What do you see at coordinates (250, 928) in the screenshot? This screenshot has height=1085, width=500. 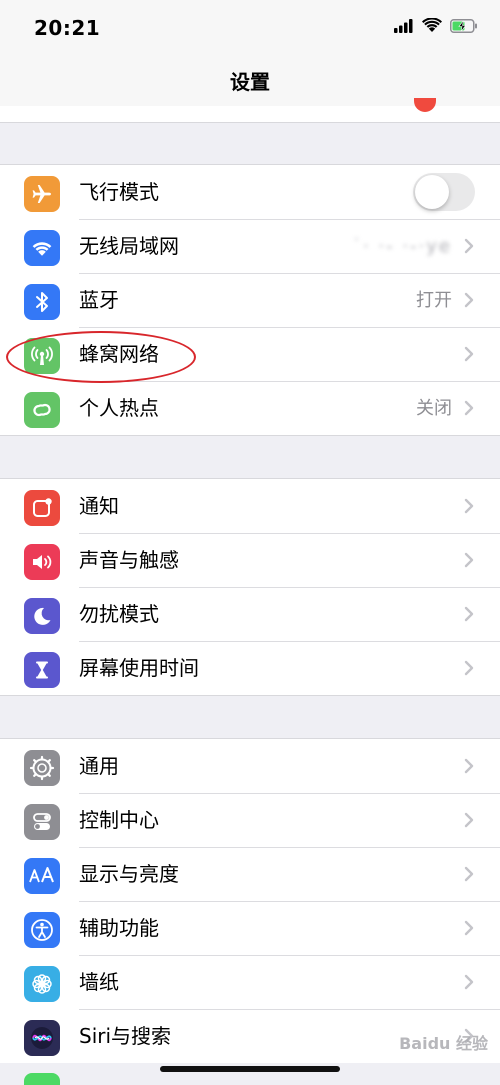 I see `settings-row-accessibility: 辅助功能` at bounding box center [250, 928].